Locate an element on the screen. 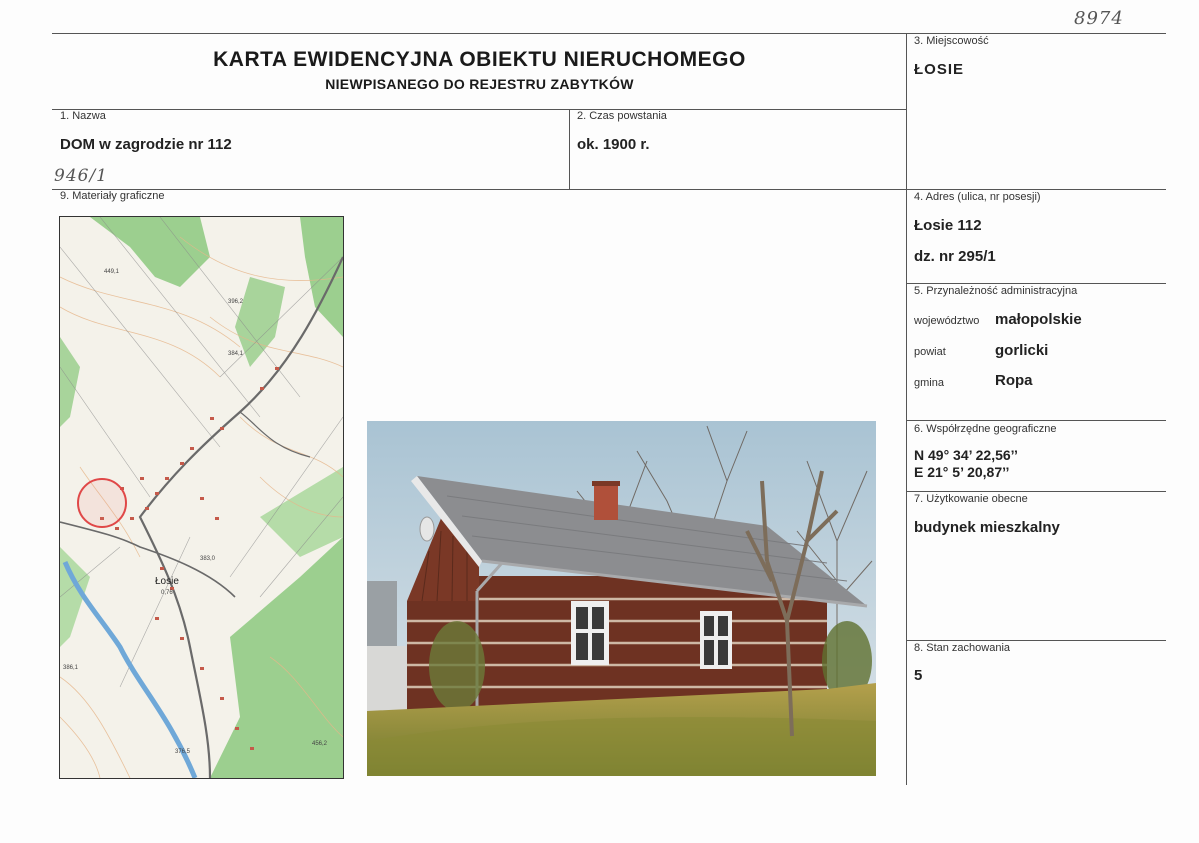 The image size is (1199, 843). object-name-value: DOM w zagrodzie nr 112 is located at coordinates (146, 144).